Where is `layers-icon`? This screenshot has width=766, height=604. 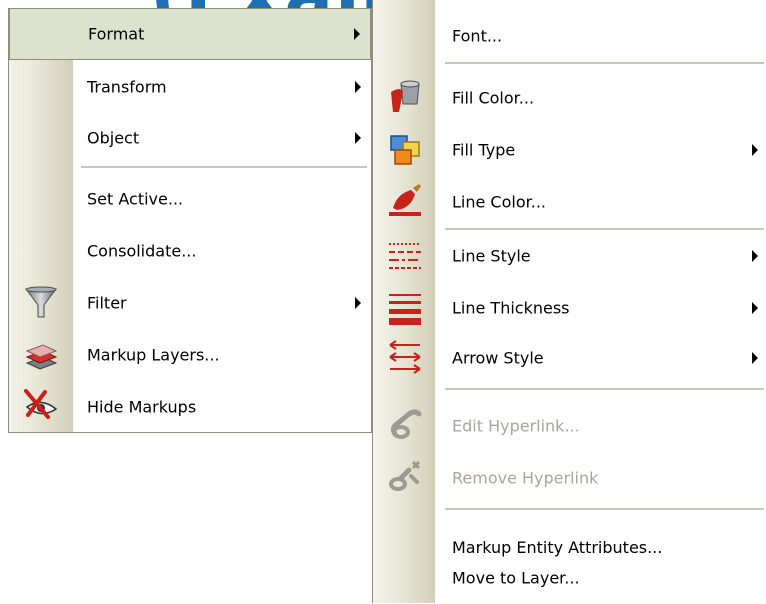
layers-icon is located at coordinates (41, 357).